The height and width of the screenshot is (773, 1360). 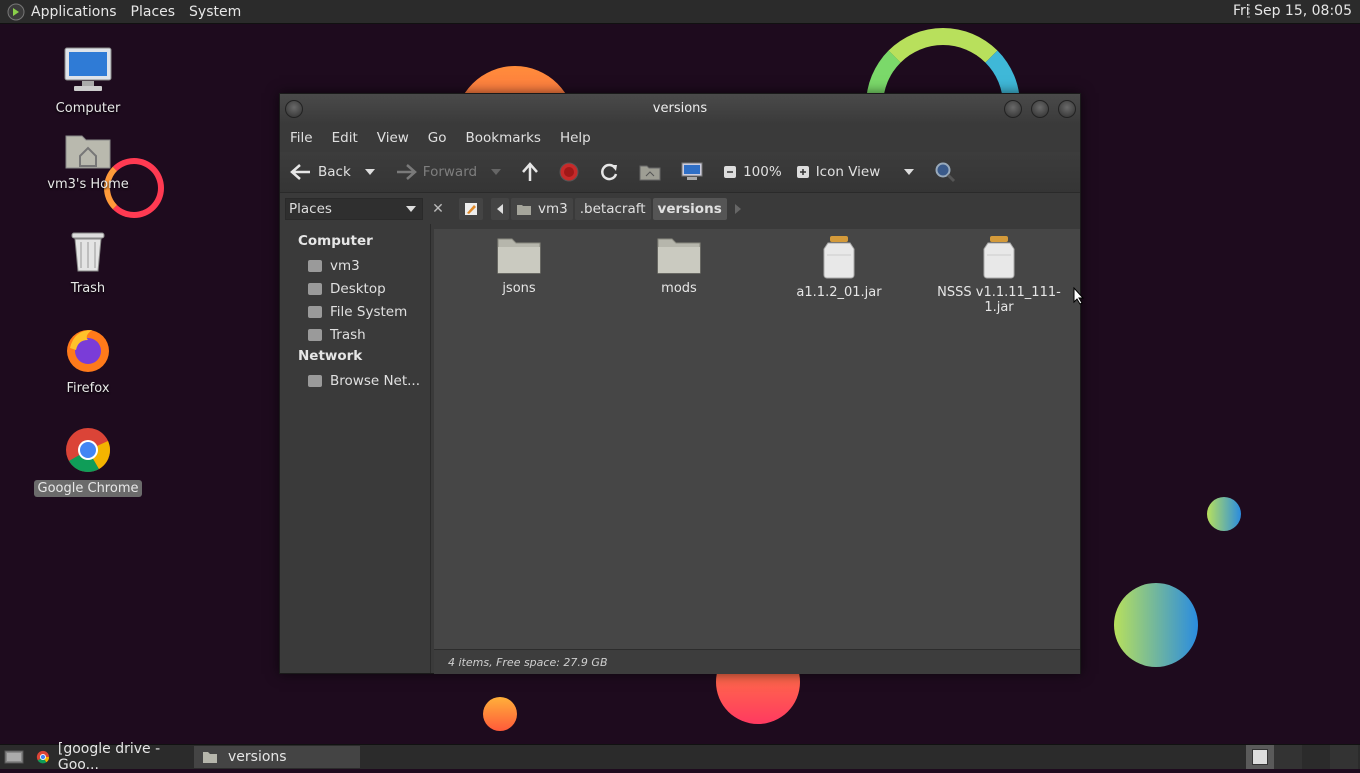 I want to click on sidebar-item-label: vm3, so click(x=345, y=266).